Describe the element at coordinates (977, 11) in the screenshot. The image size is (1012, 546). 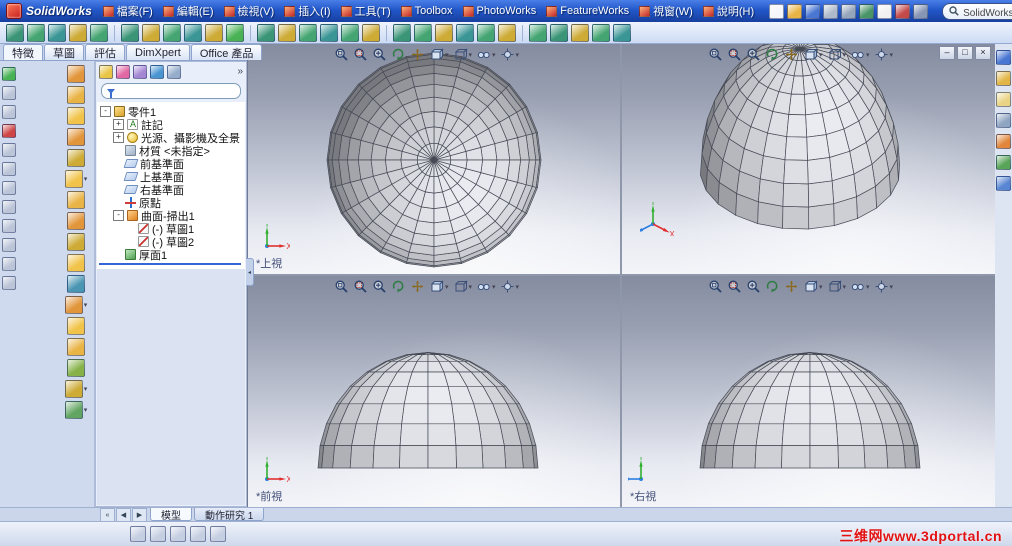
I see `search-box: SolidWorks 搜尋 ▾` at that location.